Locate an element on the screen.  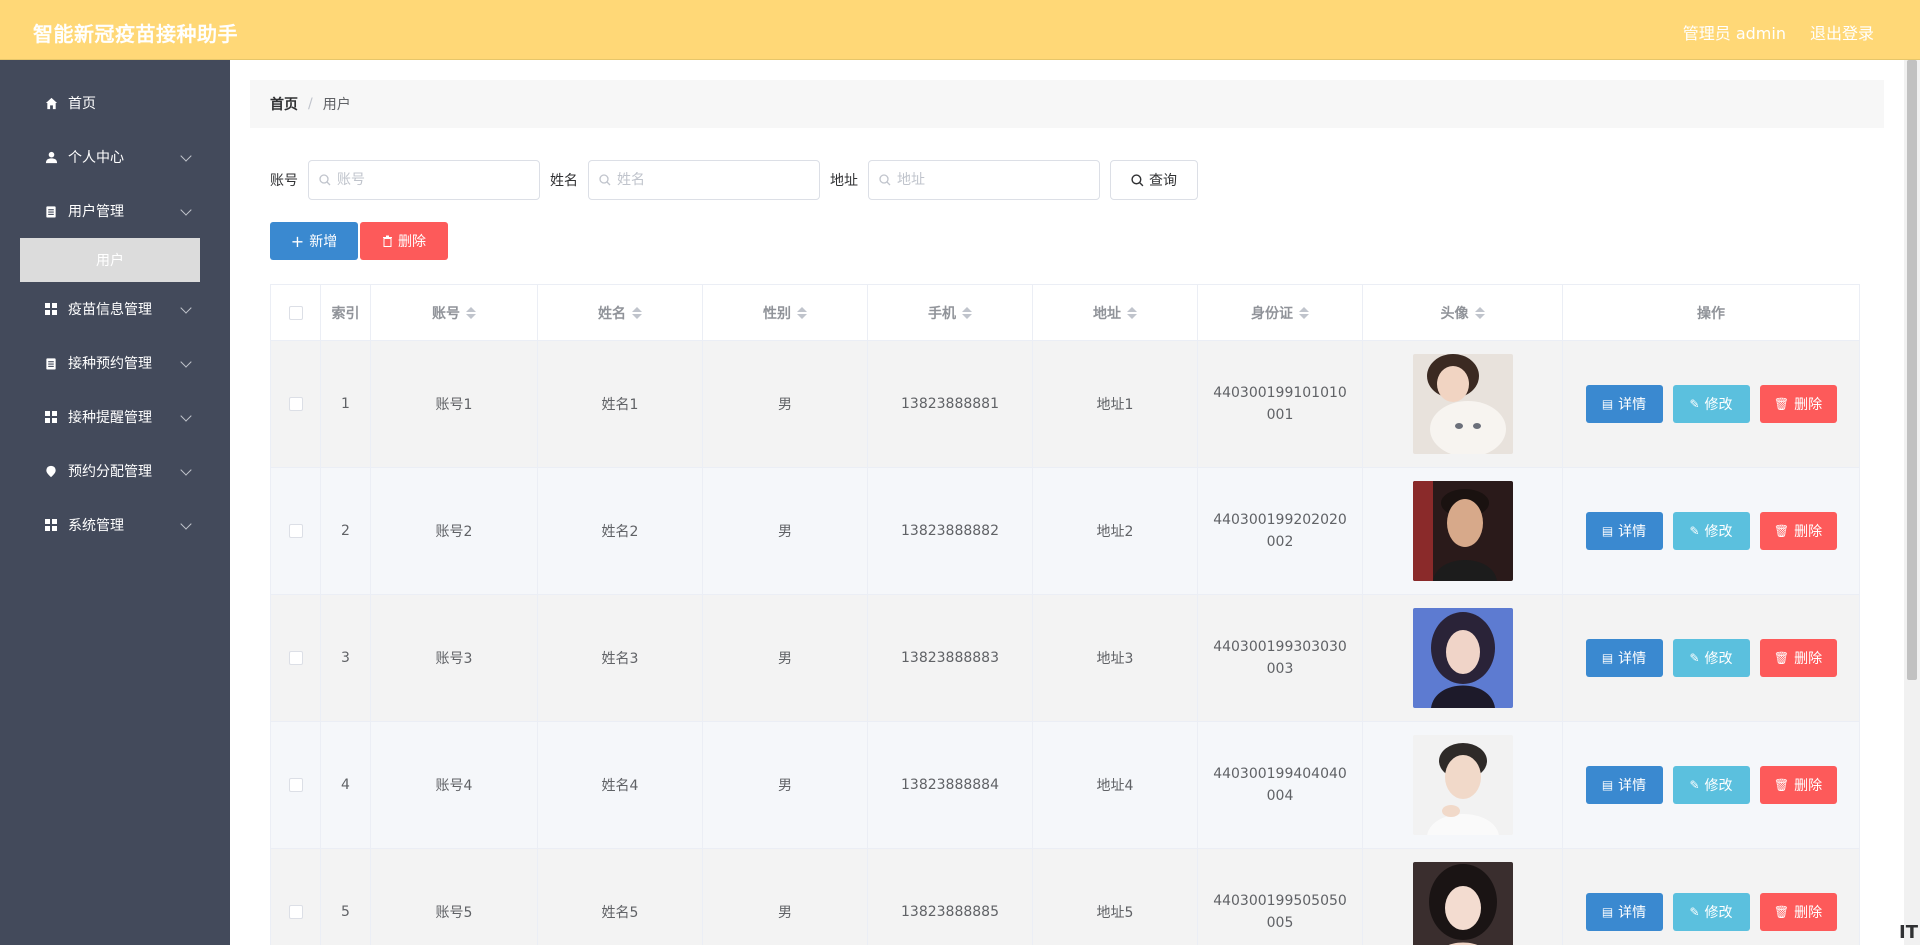
sidebar-item-label: 接种预约管理 is located at coordinates (110, 364).